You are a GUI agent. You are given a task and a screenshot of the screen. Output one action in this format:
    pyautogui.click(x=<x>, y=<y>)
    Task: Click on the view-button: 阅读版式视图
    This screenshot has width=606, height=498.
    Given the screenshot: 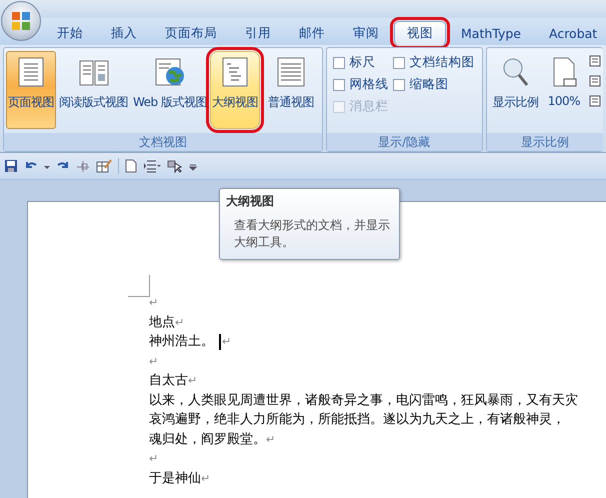 What is the action you would take?
    pyautogui.click(x=93, y=90)
    